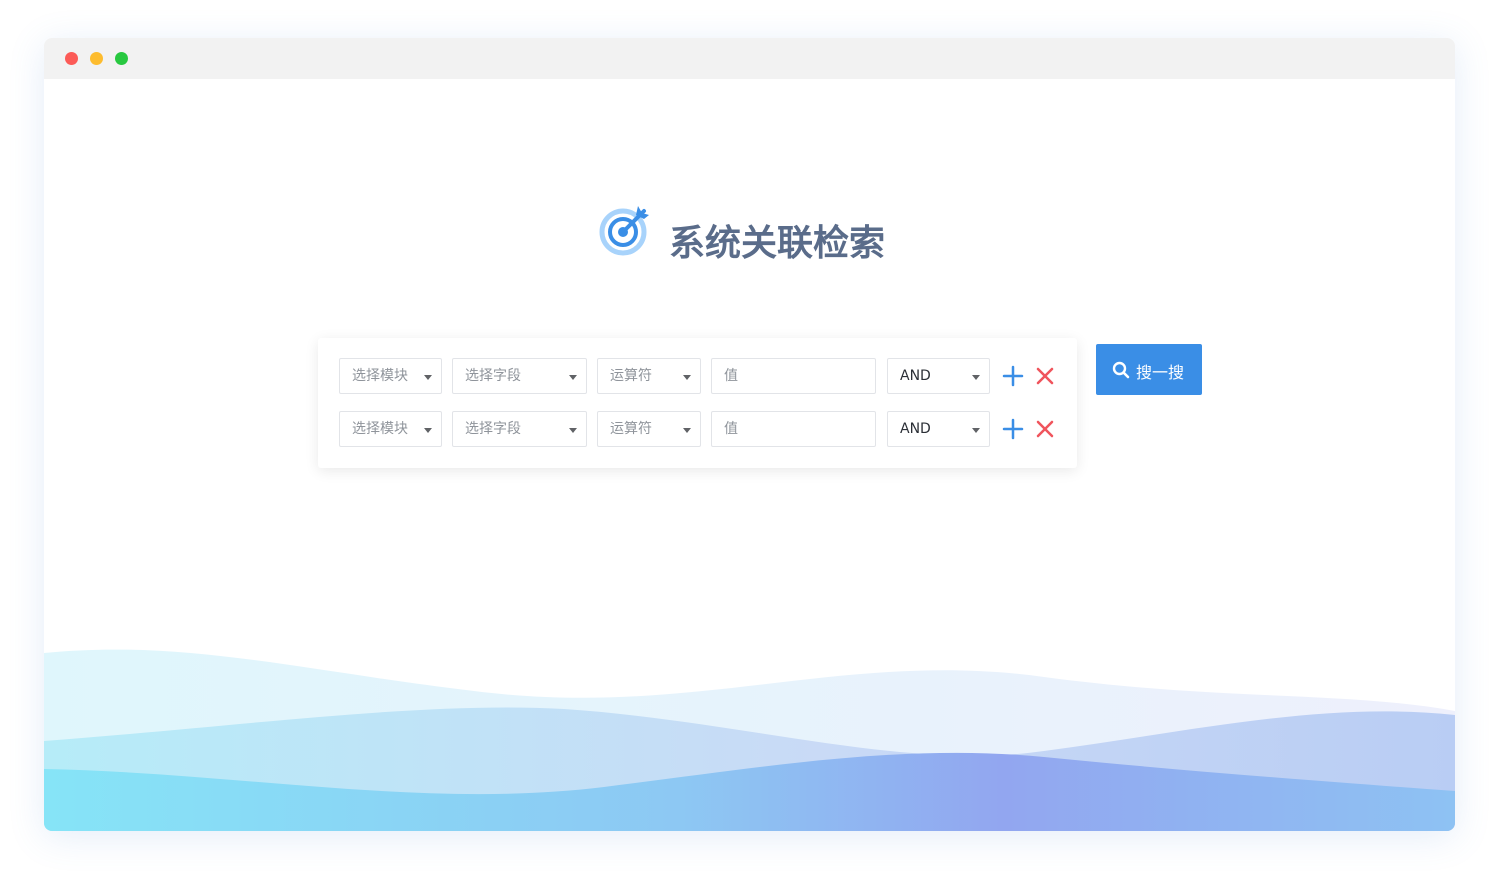  Describe the element at coordinates (697, 403) in the screenshot. I see `query-builder: 选择模块 选择字段 运算符 值 AND 选择模块 选择字段 运算符 值 AND` at that location.